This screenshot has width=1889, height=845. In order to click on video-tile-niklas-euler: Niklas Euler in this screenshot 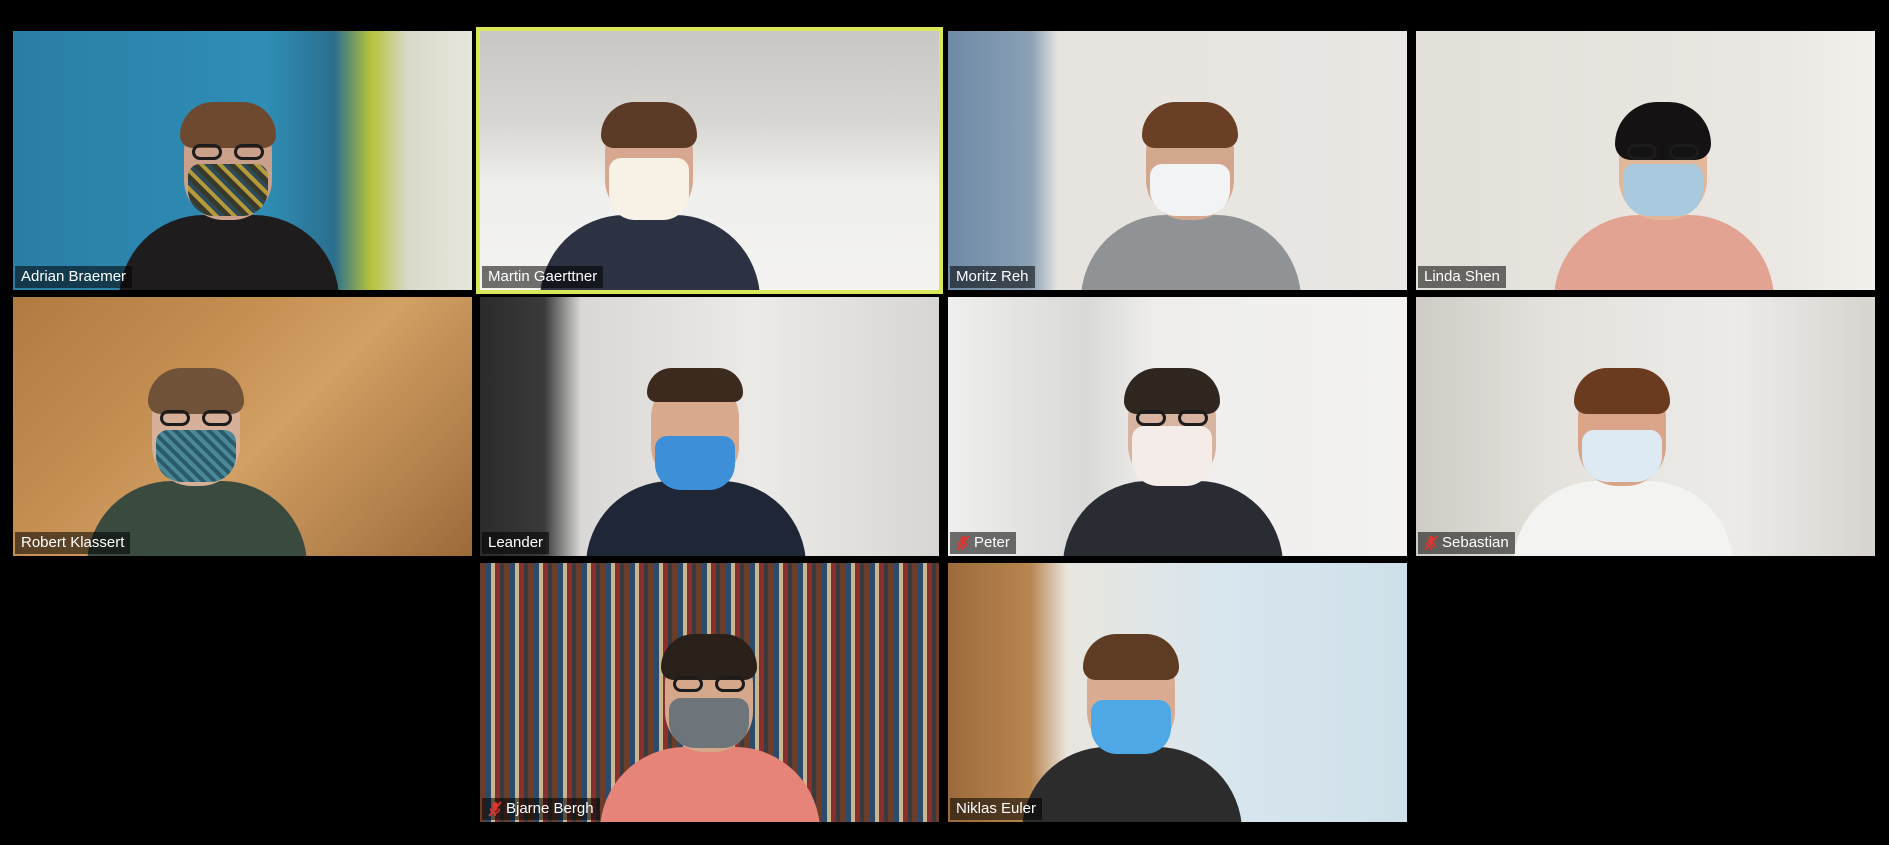, I will do `click(1177, 692)`.